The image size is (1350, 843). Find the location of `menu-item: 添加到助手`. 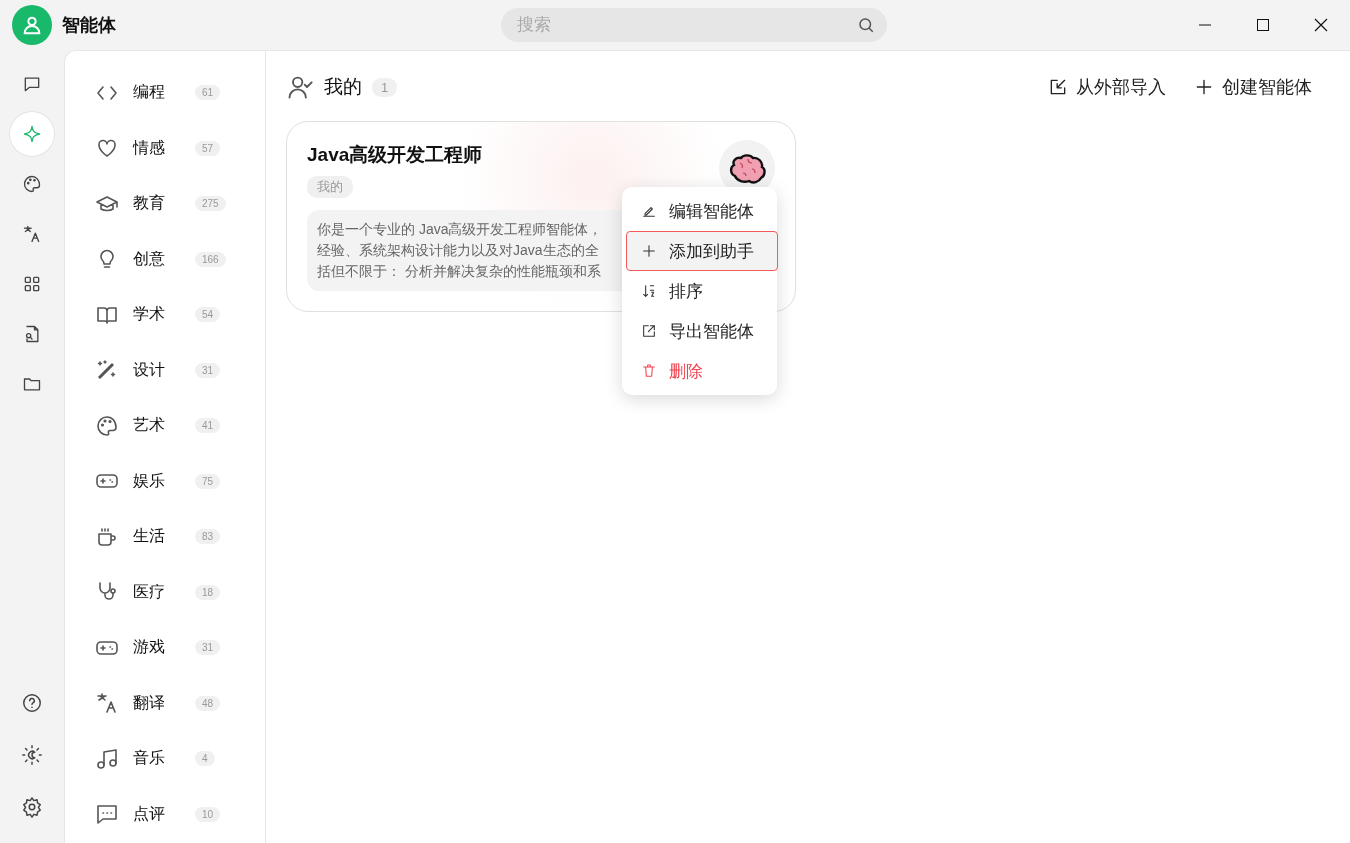

menu-item: 添加到助手 is located at coordinates (702, 251).